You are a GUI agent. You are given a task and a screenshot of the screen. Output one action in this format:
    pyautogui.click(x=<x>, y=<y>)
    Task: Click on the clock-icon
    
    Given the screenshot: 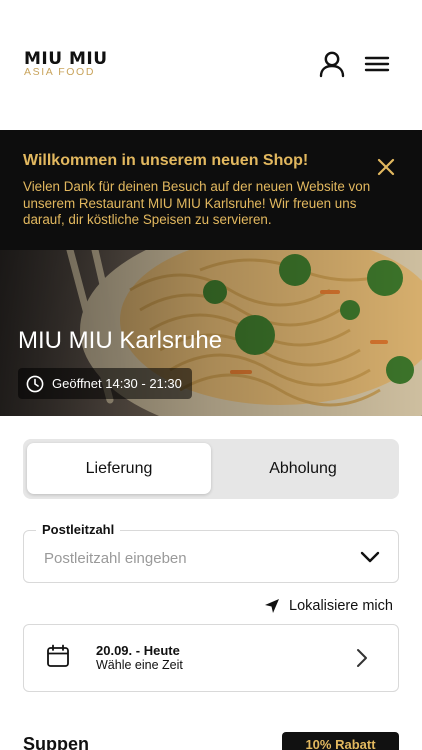 What is the action you would take?
    pyautogui.click(x=35, y=383)
    